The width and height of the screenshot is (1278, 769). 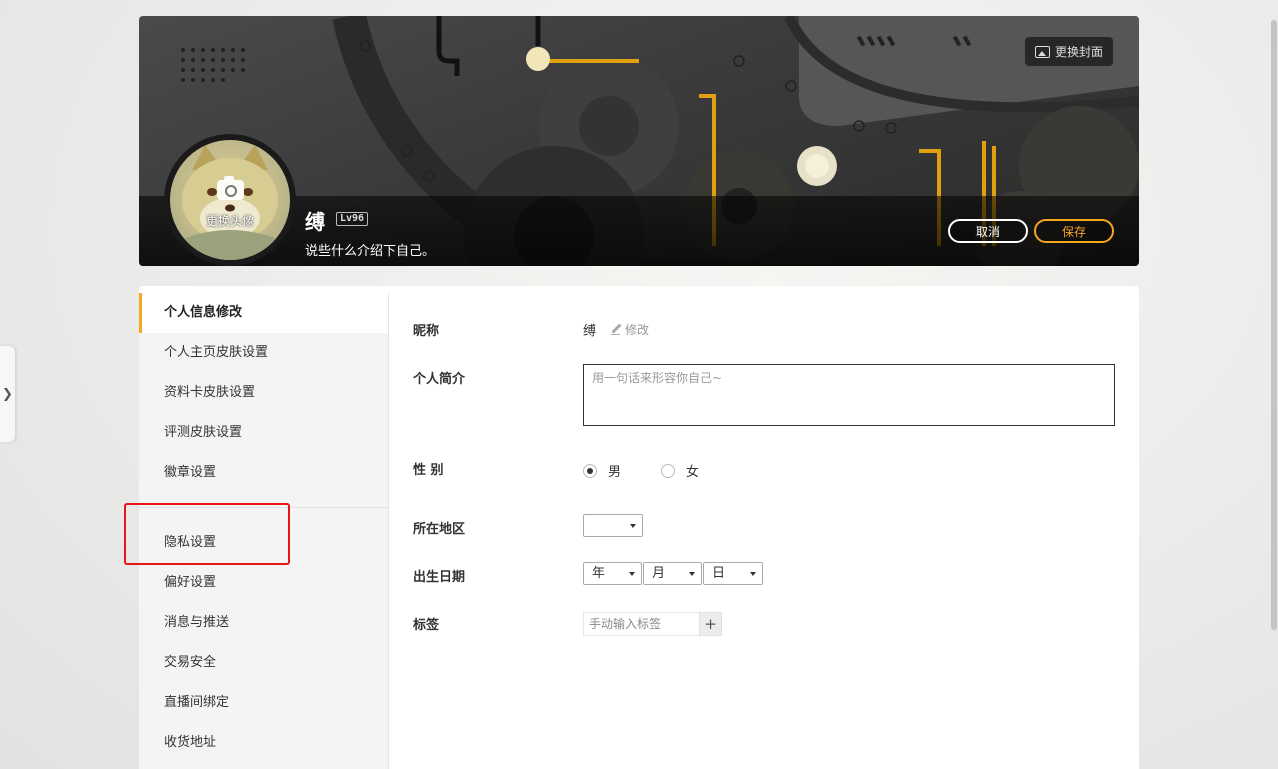 I want to click on tag-input, so click(x=641, y=624).